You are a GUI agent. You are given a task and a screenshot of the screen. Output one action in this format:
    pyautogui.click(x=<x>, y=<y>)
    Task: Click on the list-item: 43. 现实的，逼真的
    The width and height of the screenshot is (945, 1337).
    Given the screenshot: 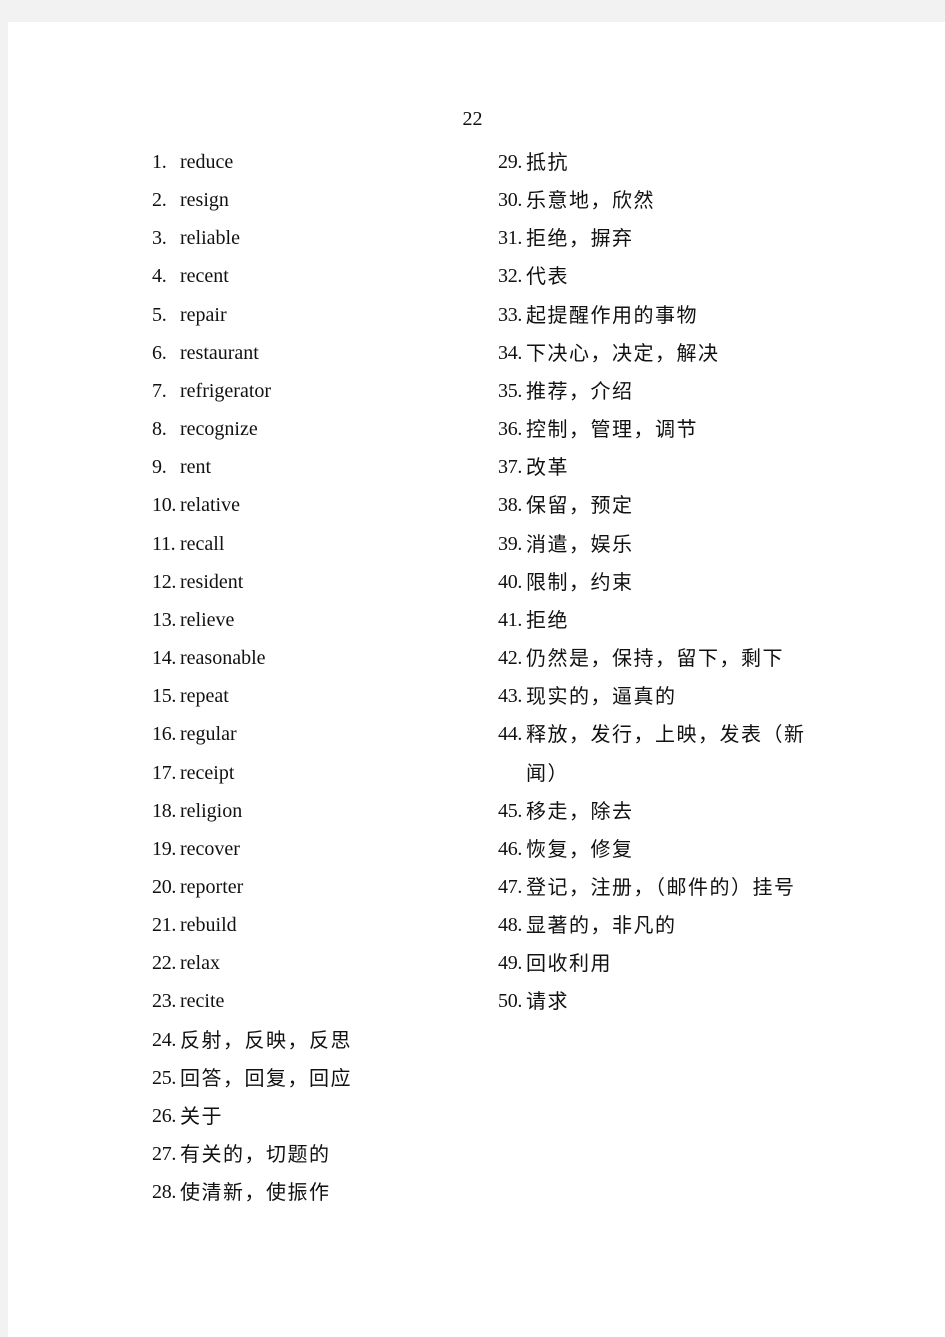 What is the action you would take?
    pyautogui.click(x=658, y=696)
    